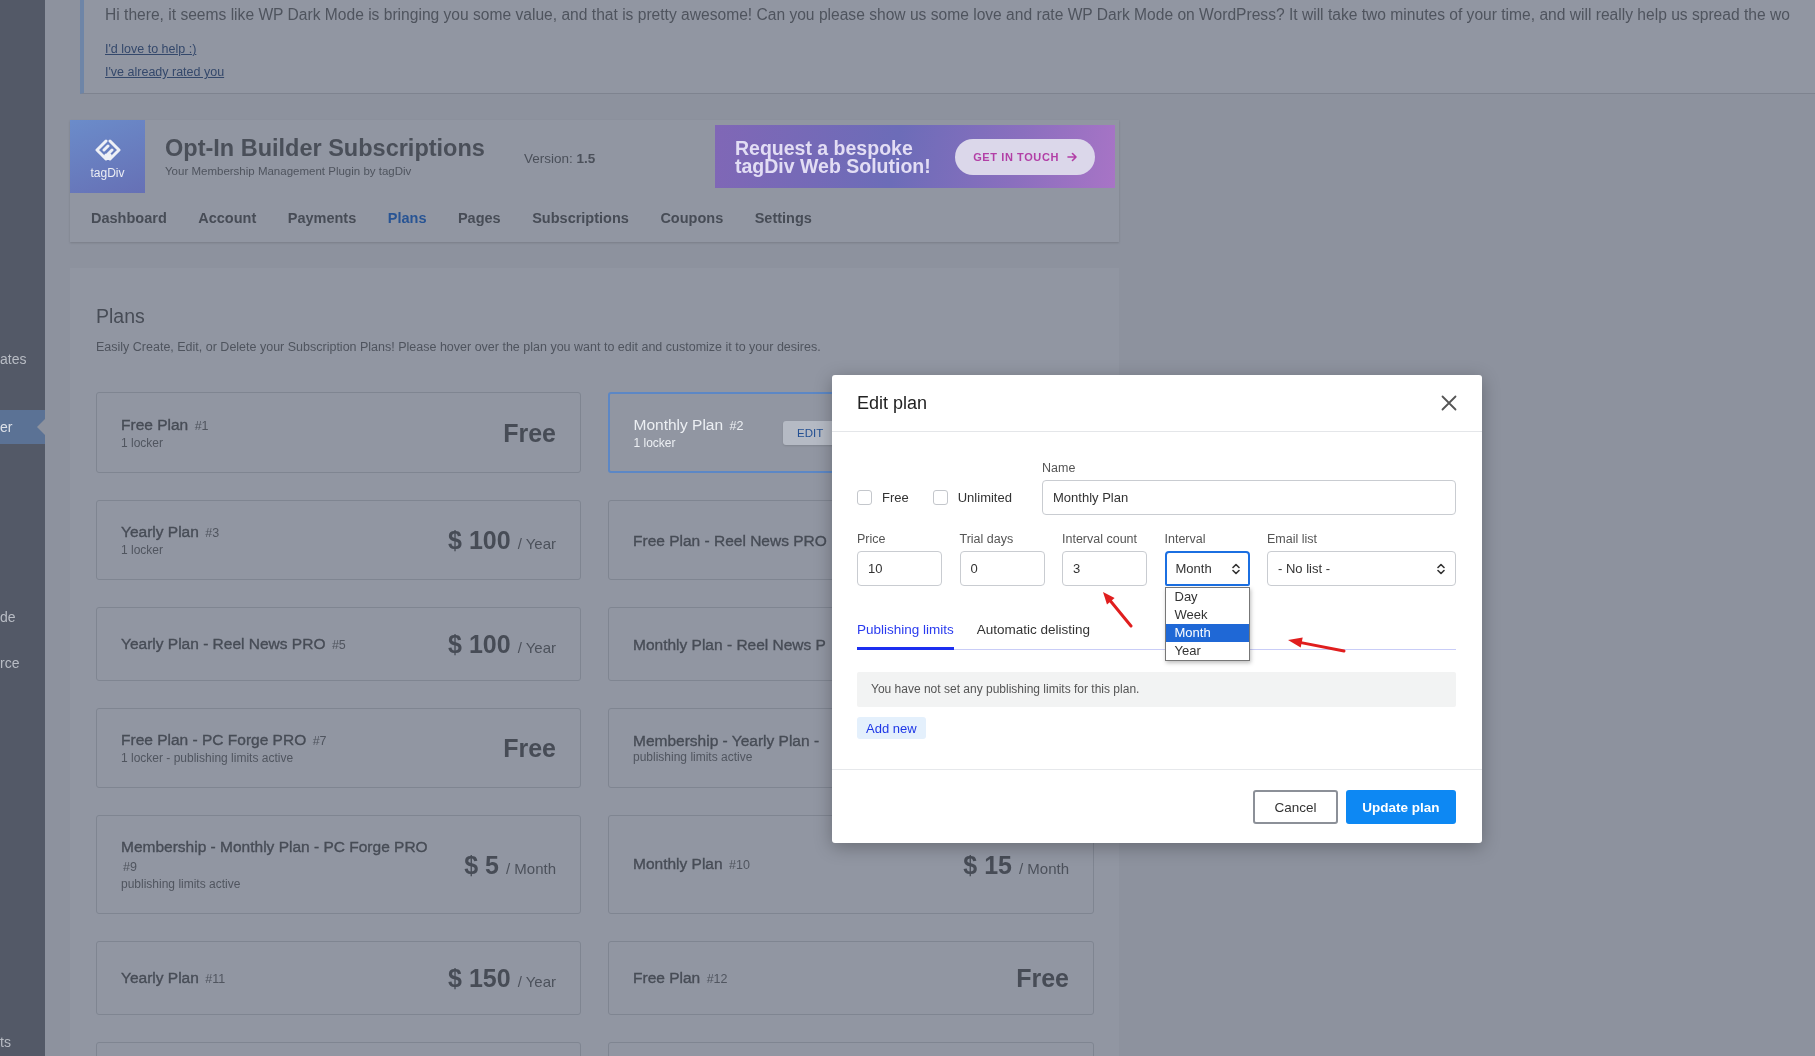  What do you see at coordinates (717, 978) in the screenshot?
I see `plan-number: #12` at bounding box center [717, 978].